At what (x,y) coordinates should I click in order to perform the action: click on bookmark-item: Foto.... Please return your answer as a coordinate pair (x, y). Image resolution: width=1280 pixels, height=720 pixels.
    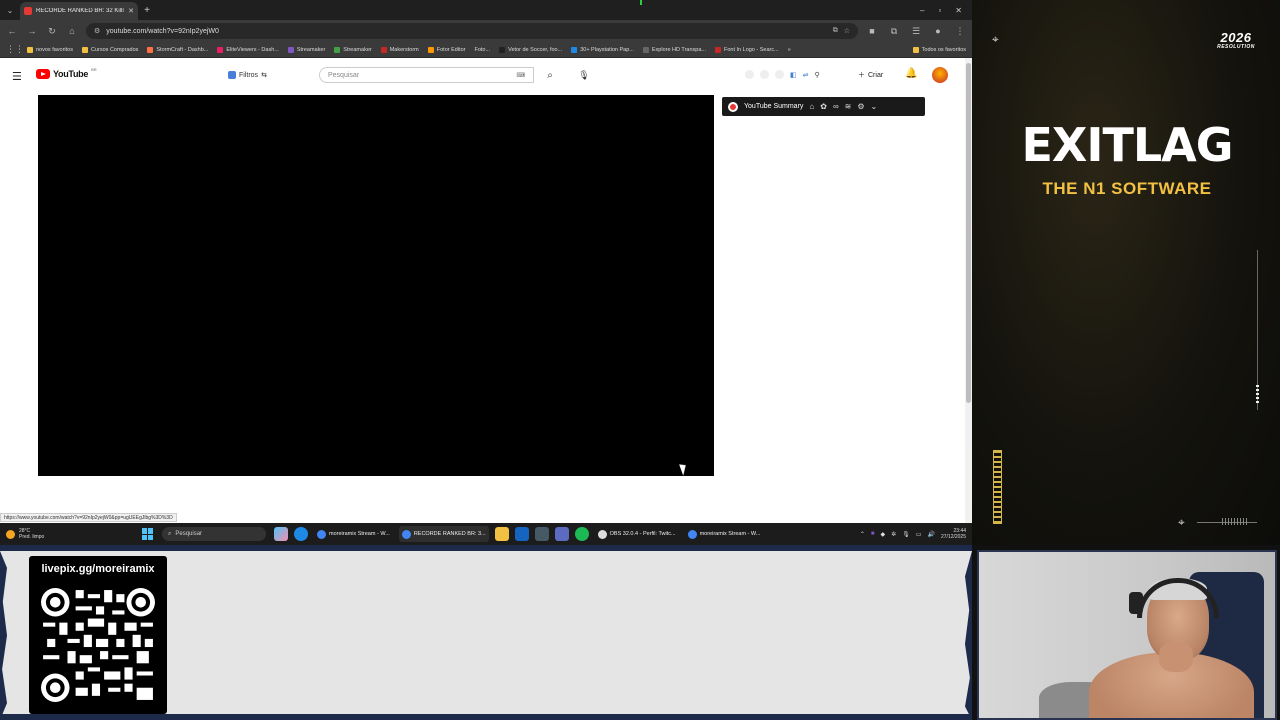
    Looking at the image, I should click on (482, 50).